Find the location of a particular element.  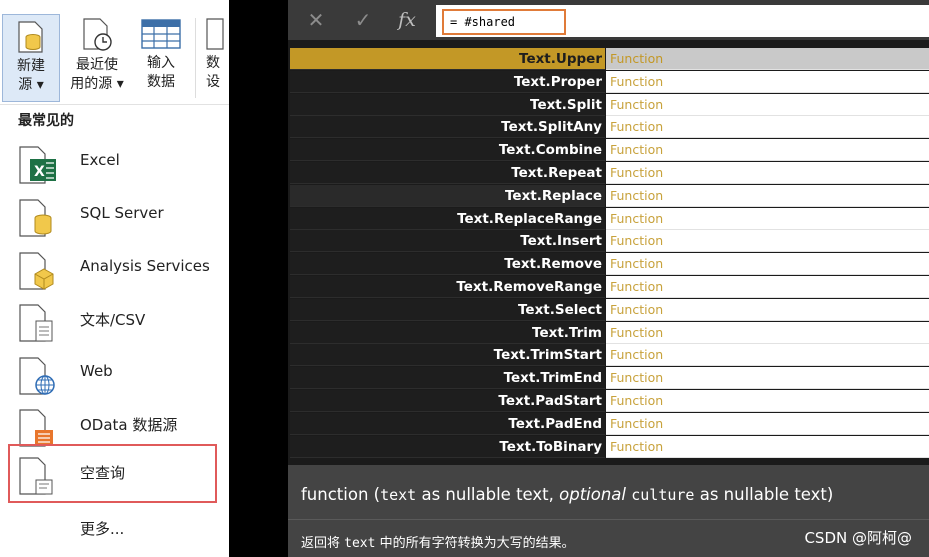

new-source-button: 新建 源 ▾ is located at coordinates (31, 58).